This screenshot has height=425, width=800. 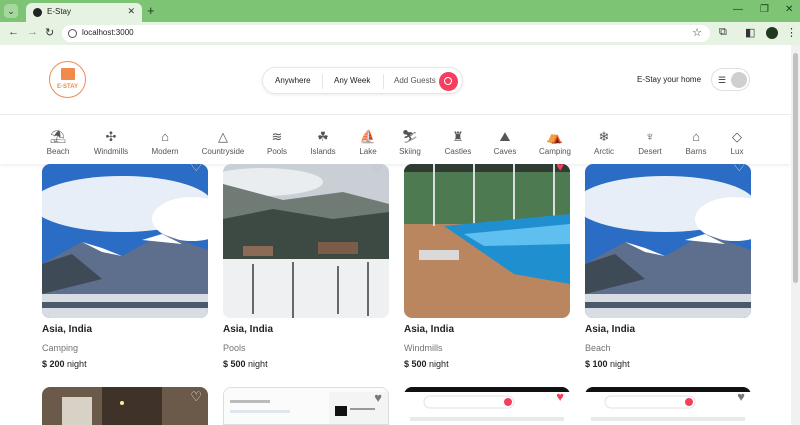 I want to click on listing-category: Beach, so click(x=598, y=348).